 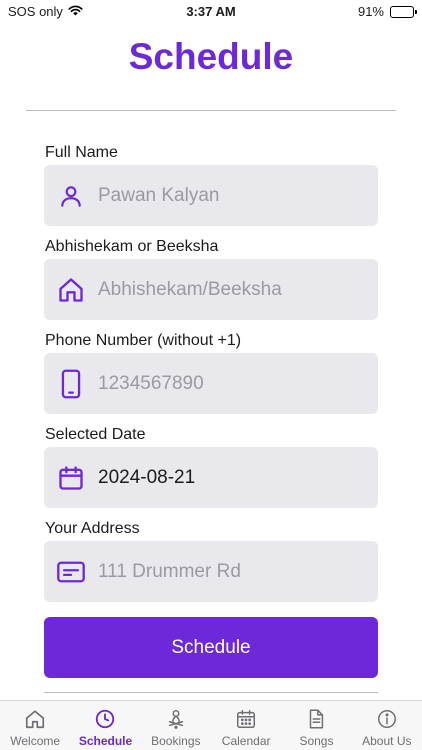 What do you see at coordinates (233, 195) in the screenshot?
I see `full-name-input` at bounding box center [233, 195].